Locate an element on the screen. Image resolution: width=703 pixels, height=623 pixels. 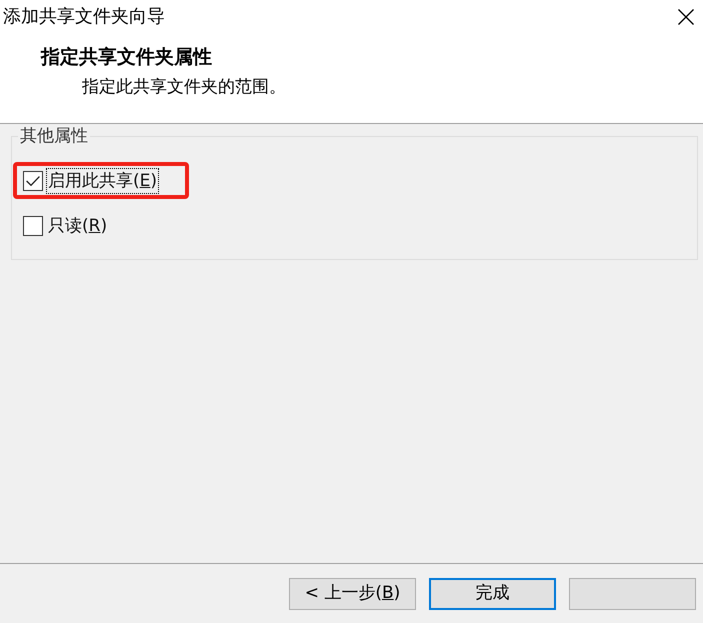
group-legend: 其他属性 is located at coordinates (54, 136).